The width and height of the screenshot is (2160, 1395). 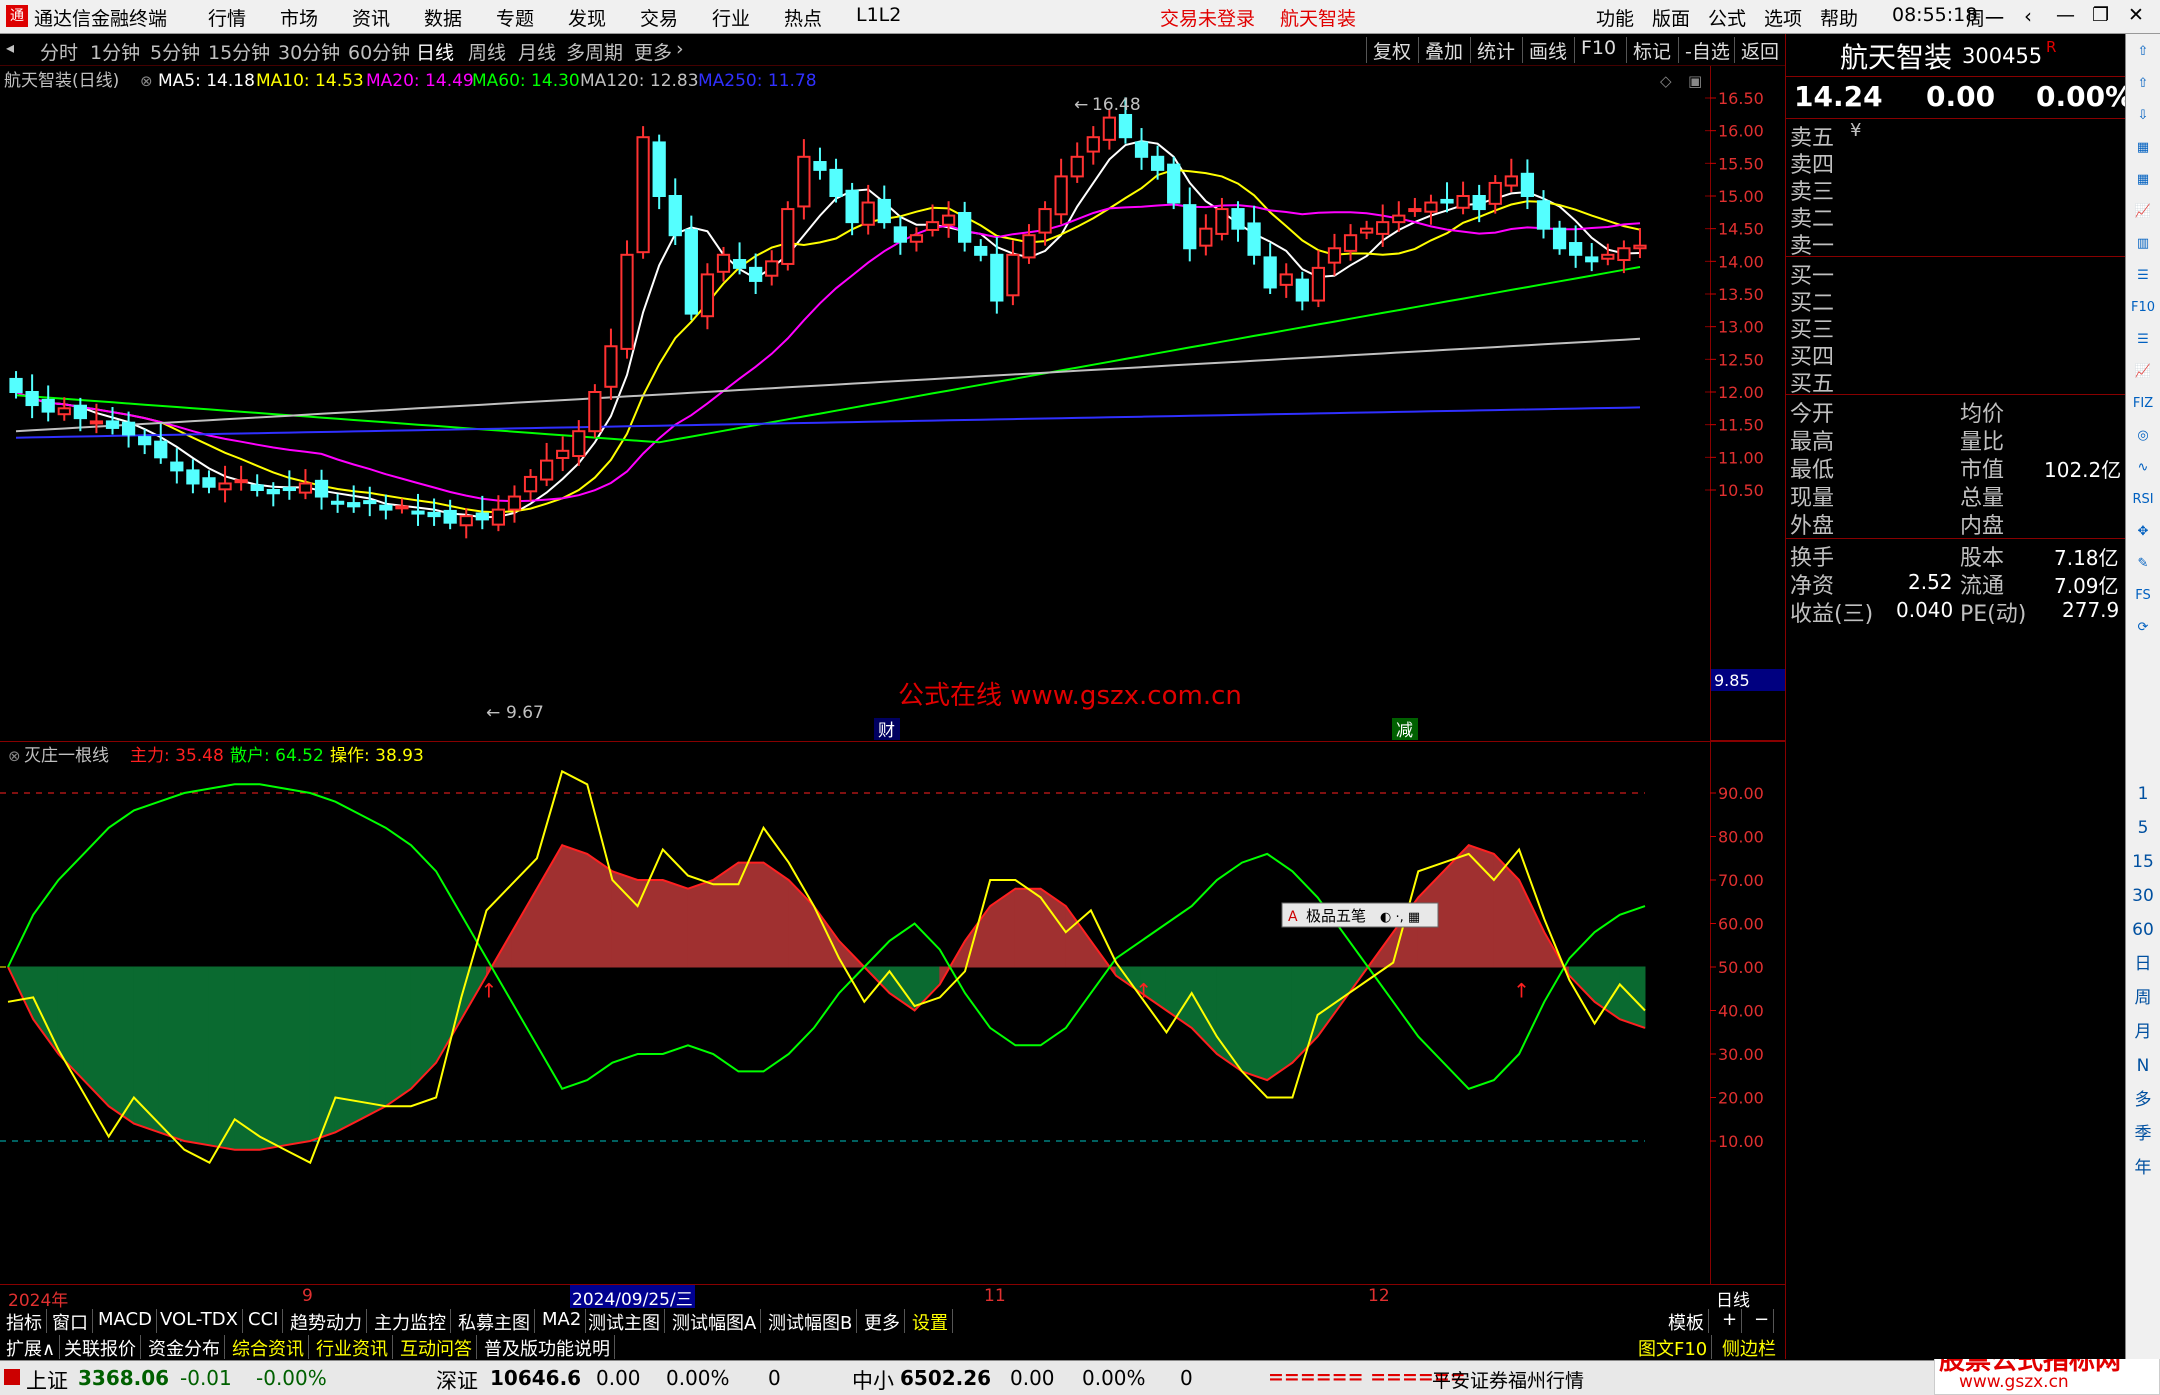 I want to click on extension-tab: 行业资讯, so click(x=352, y=1347).